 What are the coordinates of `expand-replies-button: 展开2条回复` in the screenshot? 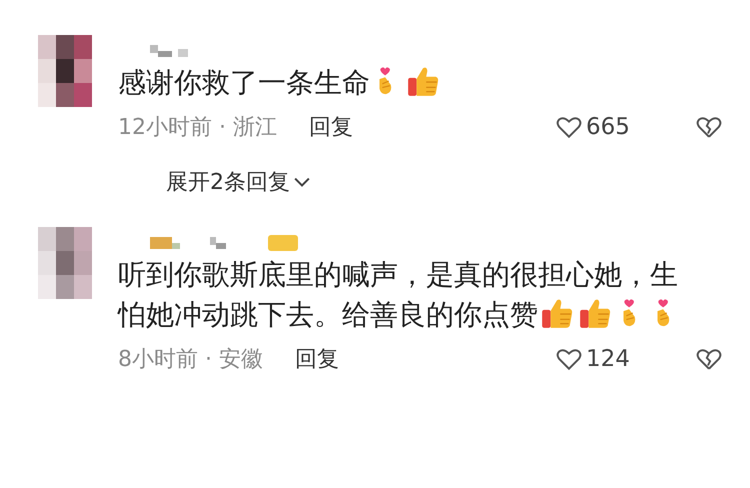 It's located at (238, 182).